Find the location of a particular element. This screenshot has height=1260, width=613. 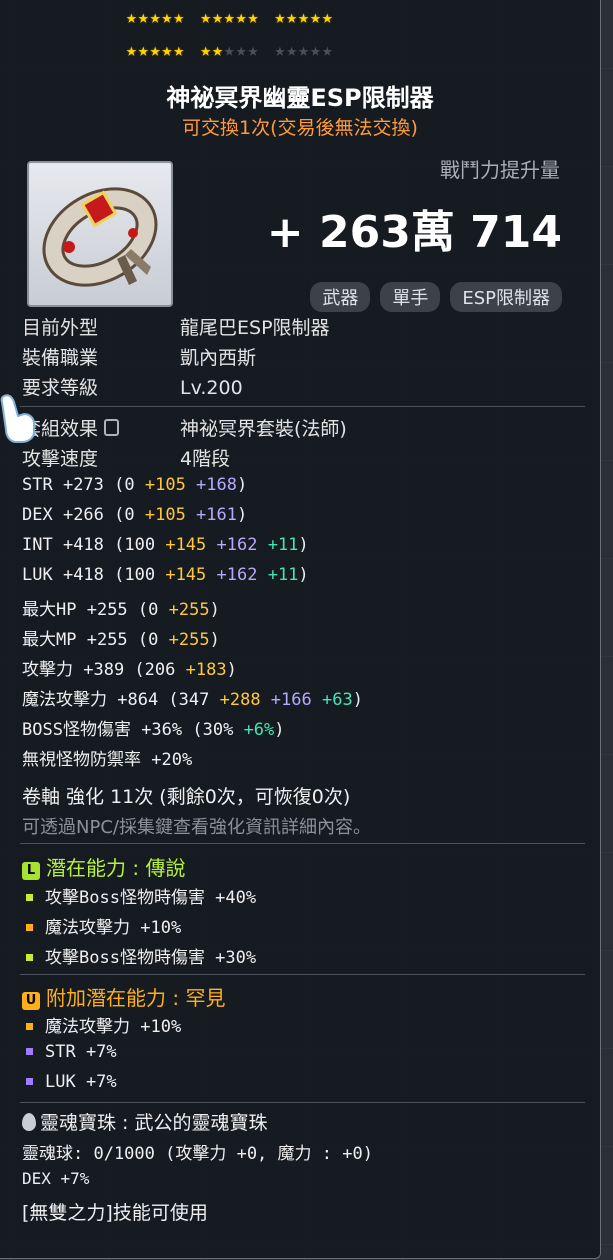

potential-header: L 潛在能力 : 傳說 is located at coordinates (103, 866).